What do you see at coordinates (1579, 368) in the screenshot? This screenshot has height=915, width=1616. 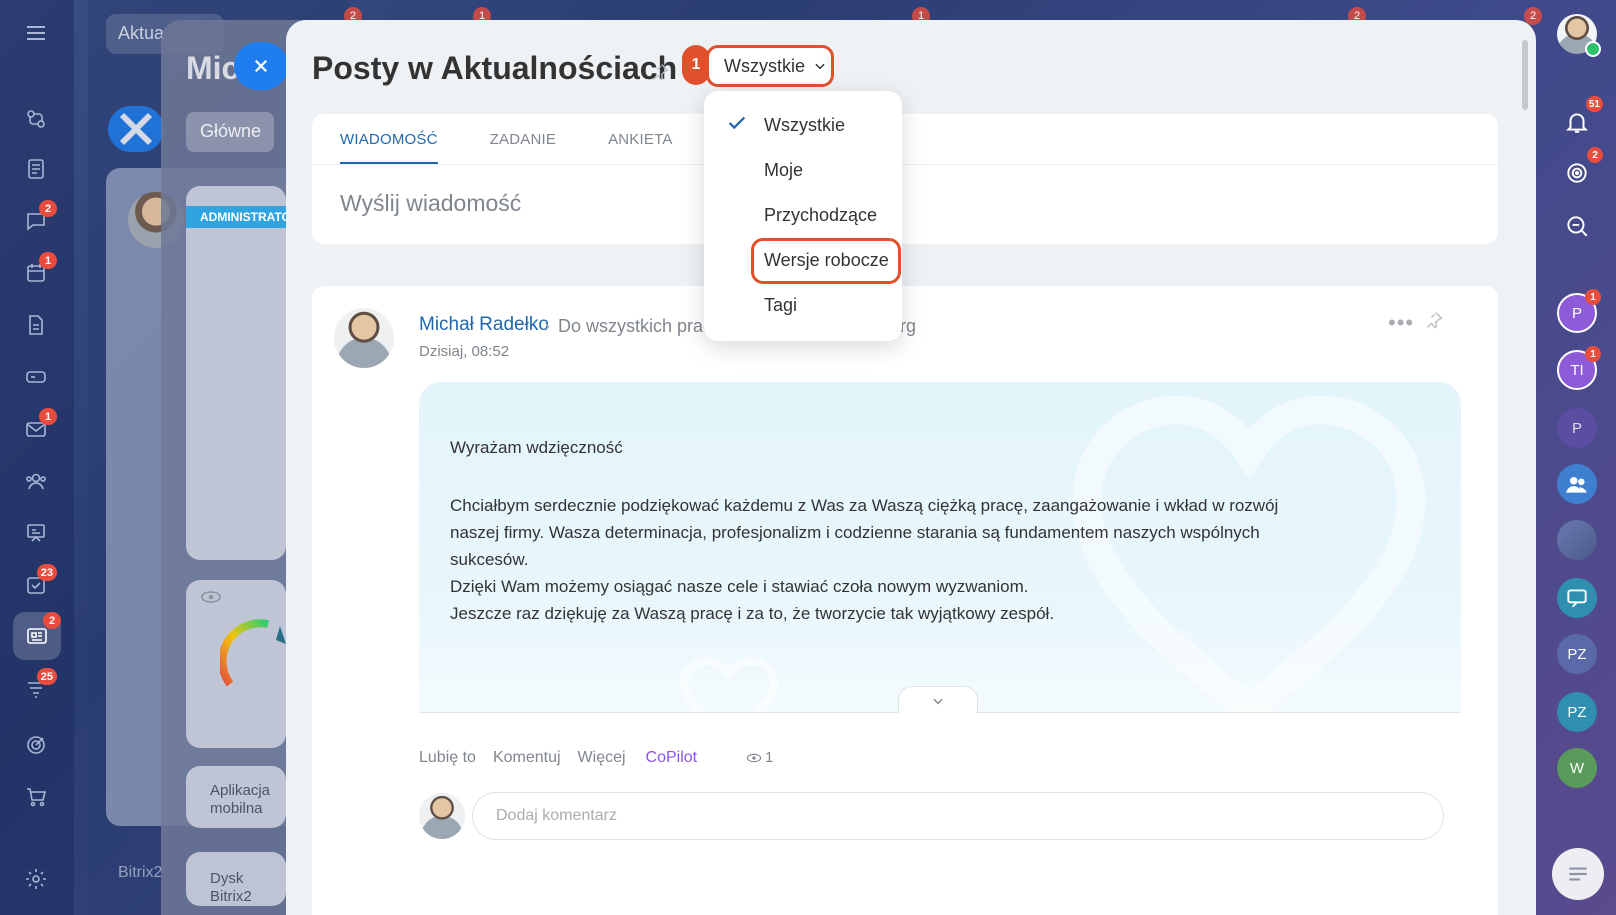 I see `chat-avatar-ti: TI 1` at bounding box center [1579, 368].